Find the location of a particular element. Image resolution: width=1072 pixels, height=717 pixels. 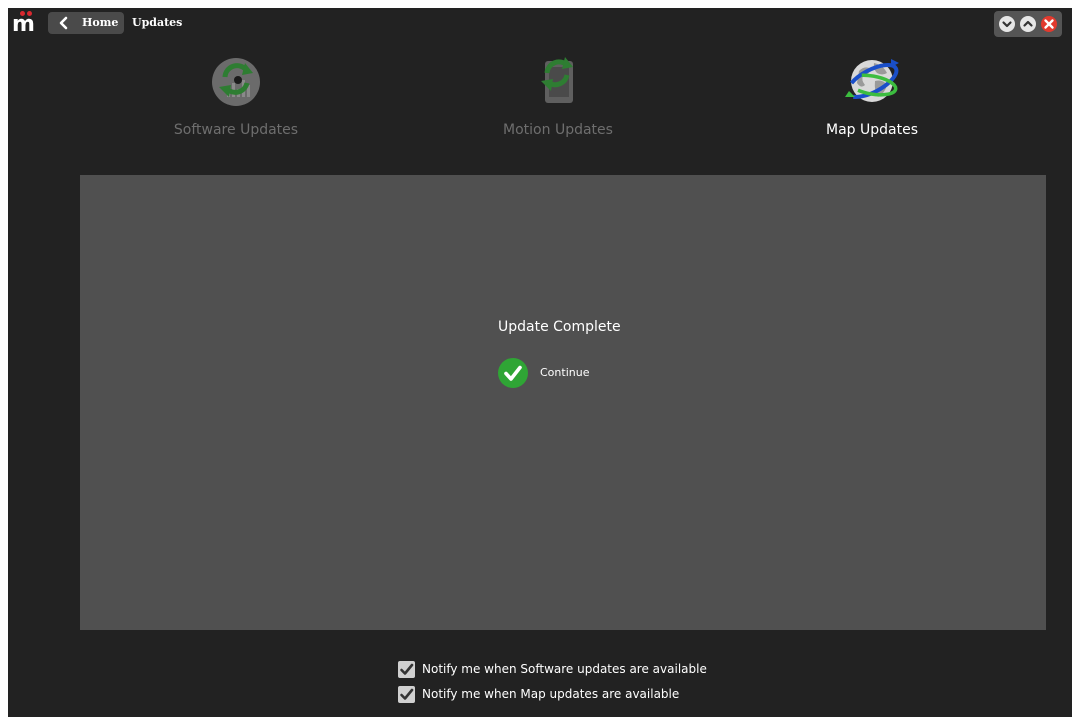

notify-software-checkbox is located at coordinates (406, 669).